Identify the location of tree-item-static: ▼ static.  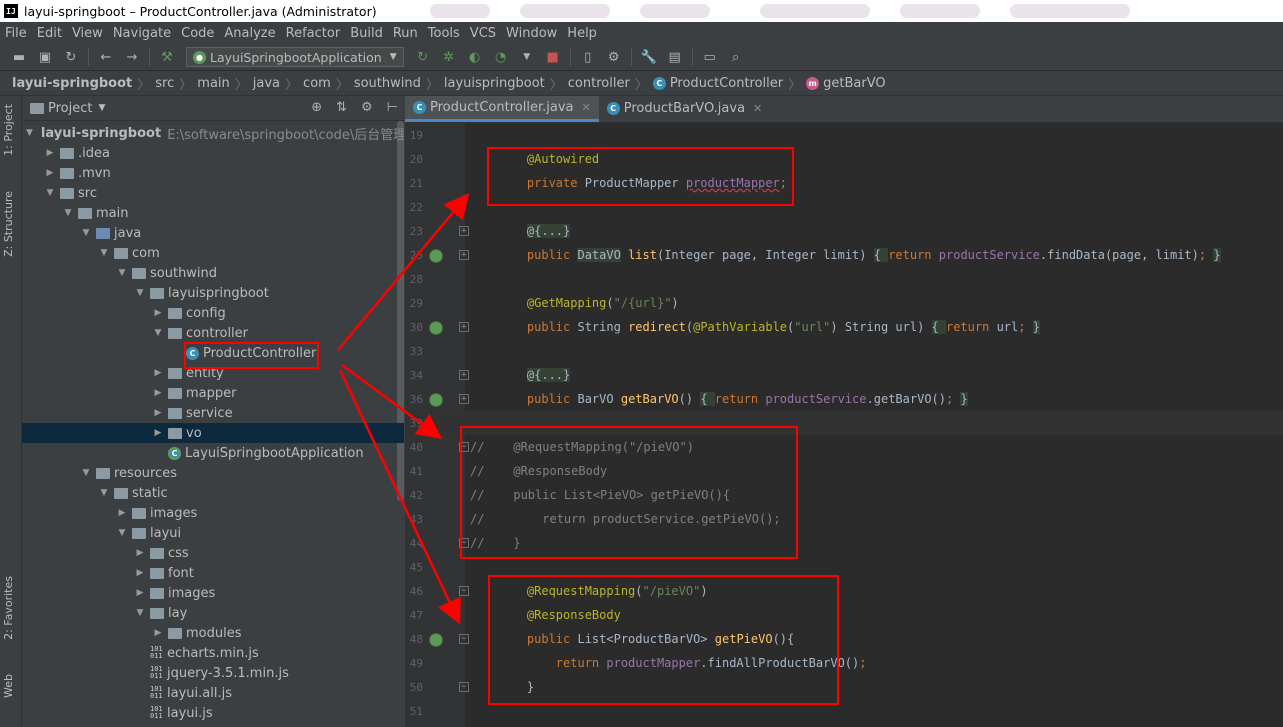
(213, 493).